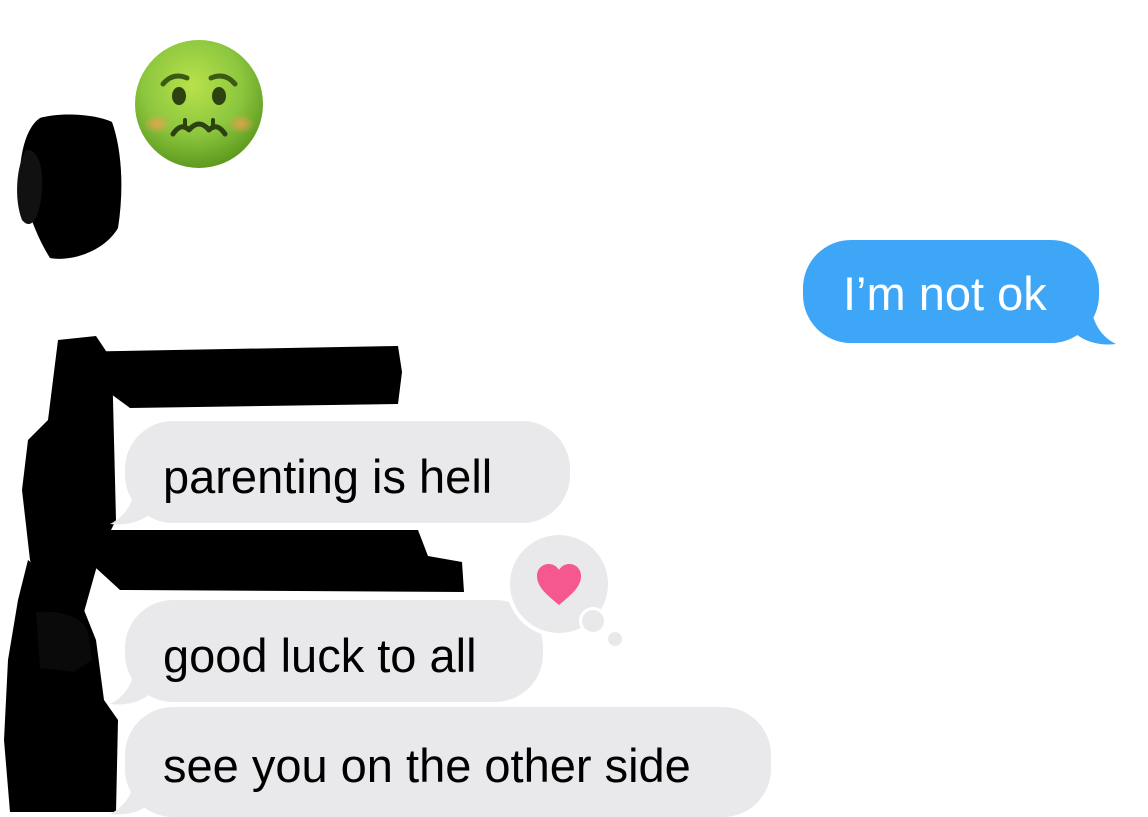  I want to click on message-bubble-sent: I’m not ok, so click(951, 291).